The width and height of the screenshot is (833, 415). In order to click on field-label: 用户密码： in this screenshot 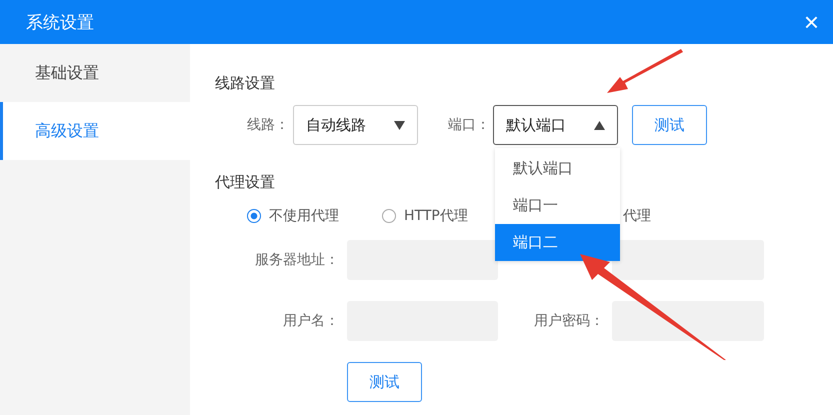, I will do `click(569, 321)`.